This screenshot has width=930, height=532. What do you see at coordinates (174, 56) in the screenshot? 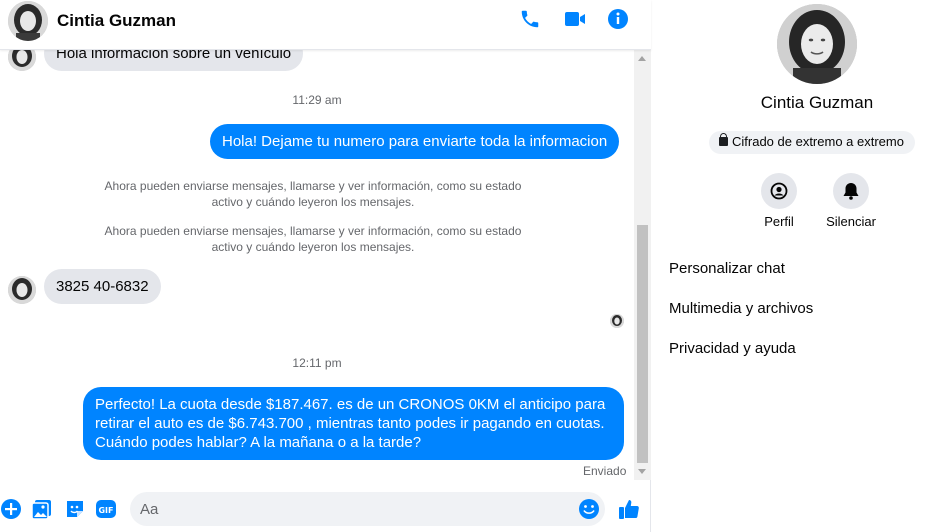
I see `message-text: Hola información sobre un vehículo` at bounding box center [174, 56].